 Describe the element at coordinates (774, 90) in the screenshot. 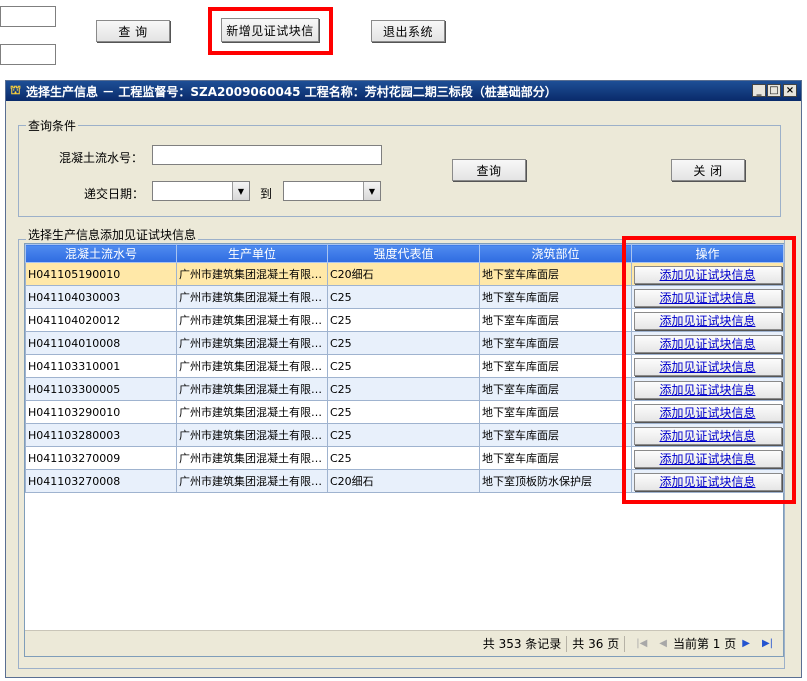

I see `maximize-button: □` at that location.